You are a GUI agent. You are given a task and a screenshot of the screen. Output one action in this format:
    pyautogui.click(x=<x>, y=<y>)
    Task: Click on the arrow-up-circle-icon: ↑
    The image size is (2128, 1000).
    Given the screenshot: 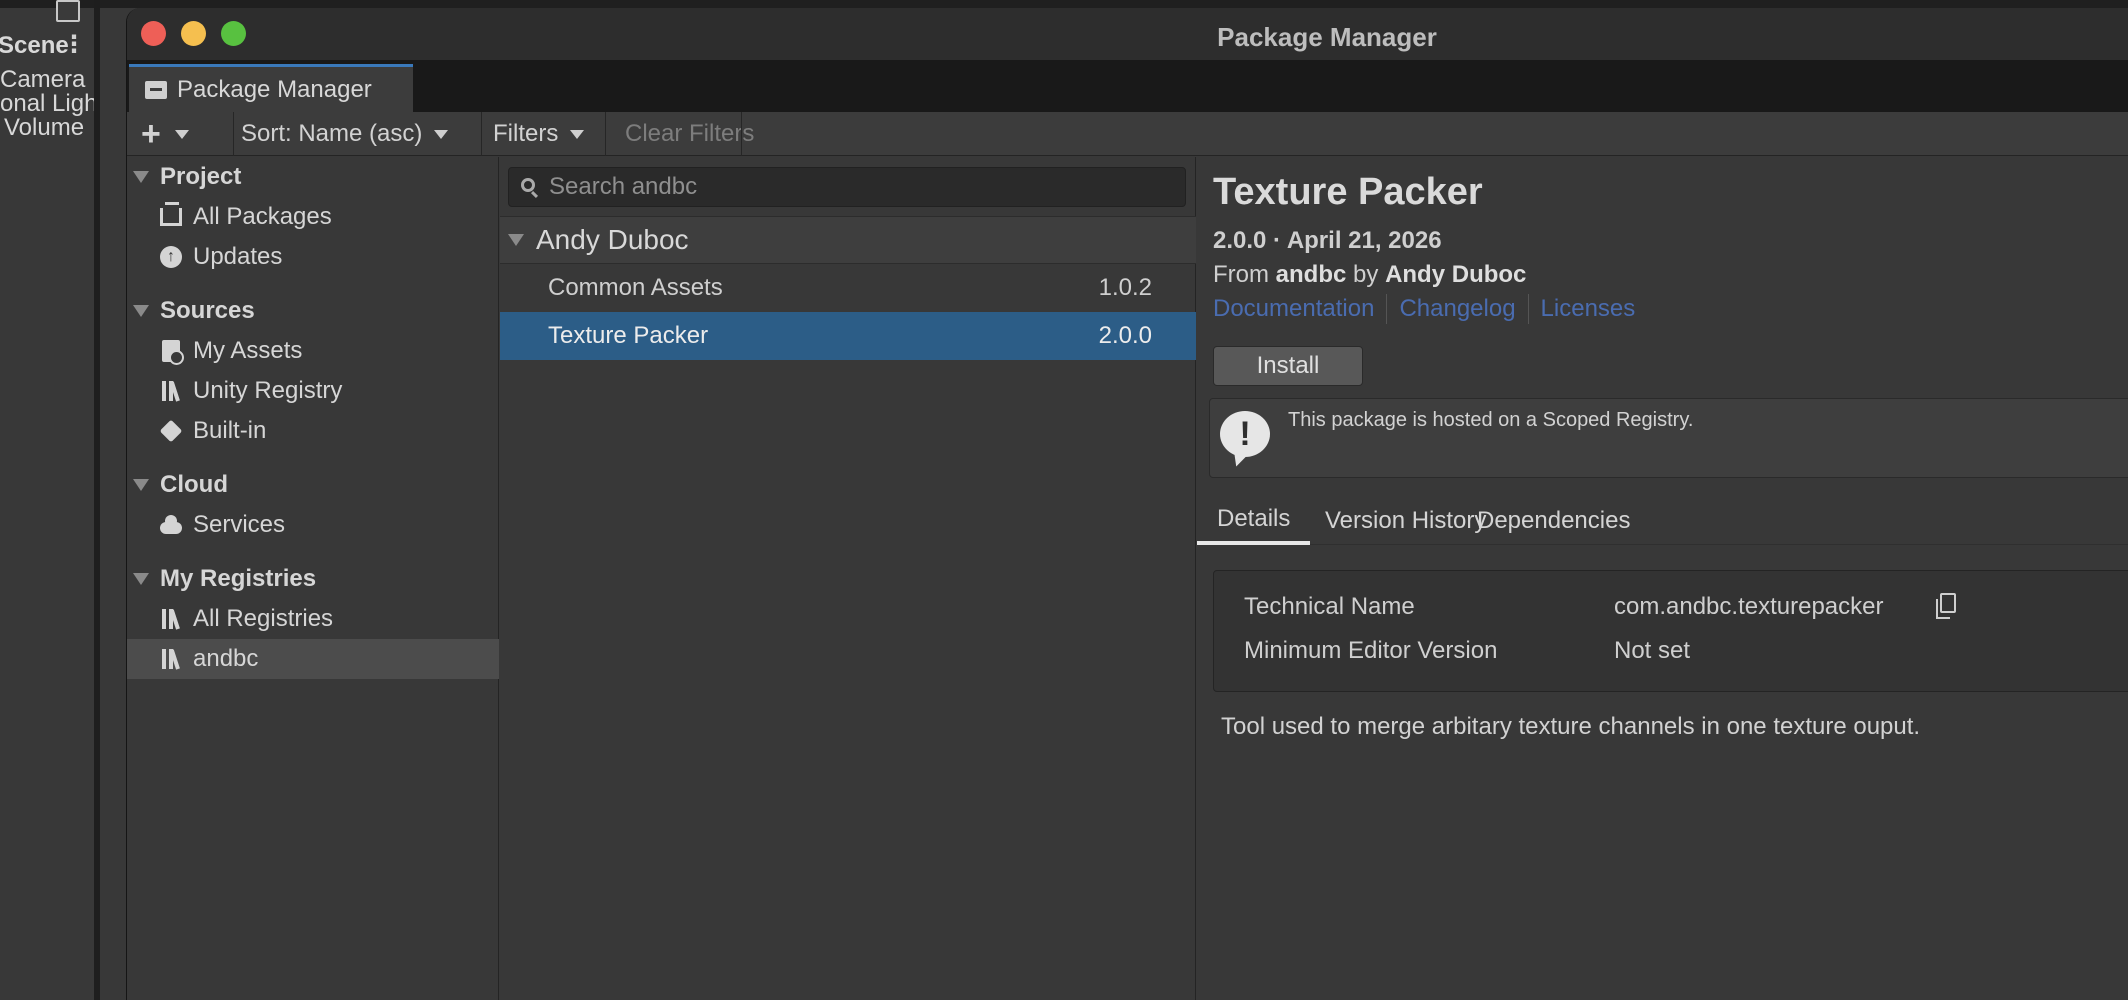 What is the action you would take?
    pyautogui.click(x=171, y=257)
    